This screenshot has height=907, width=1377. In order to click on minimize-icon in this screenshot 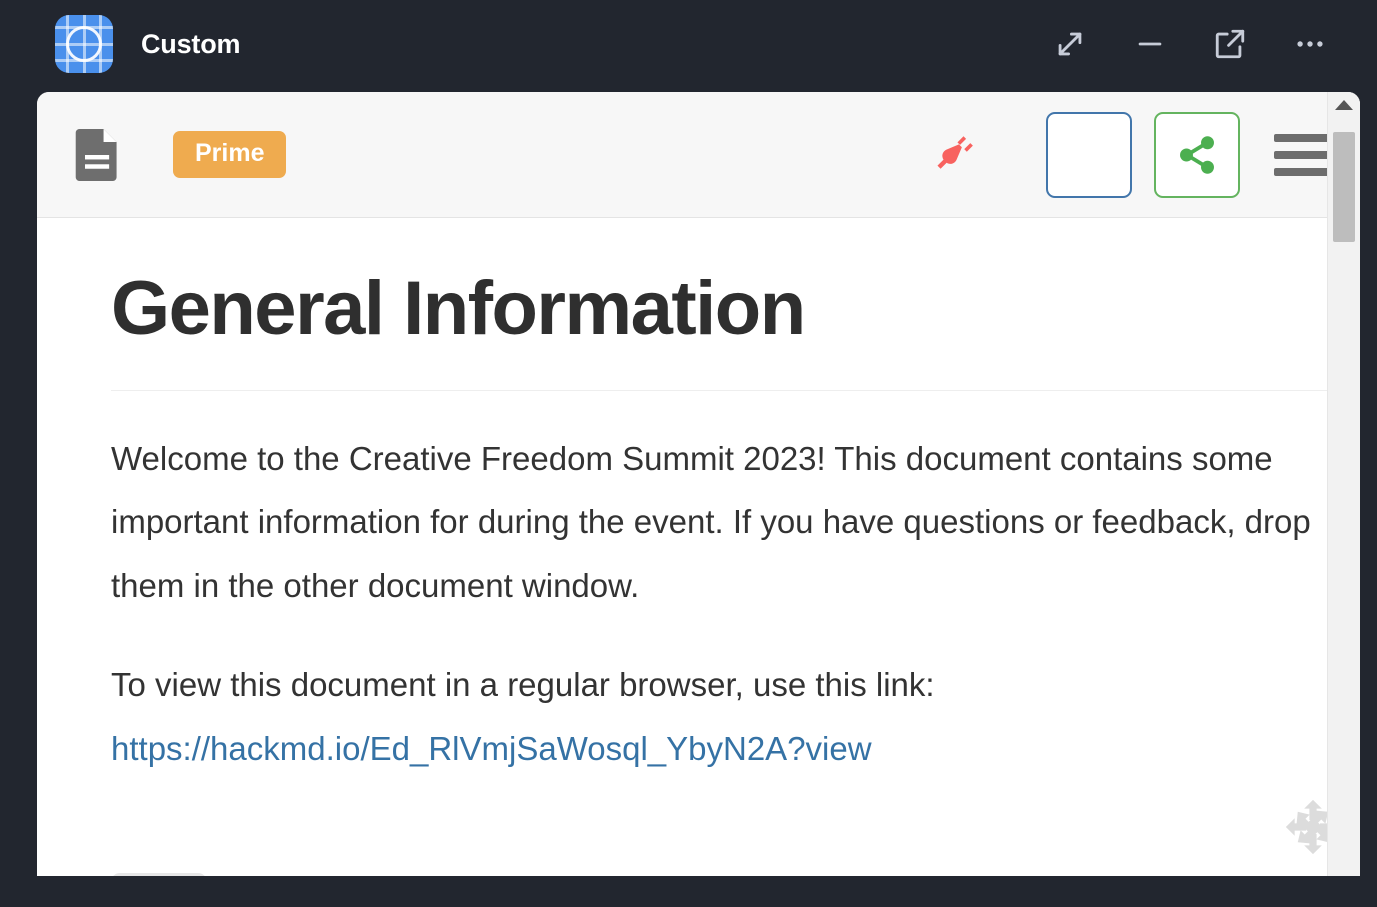, I will do `click(1150, 44)`.